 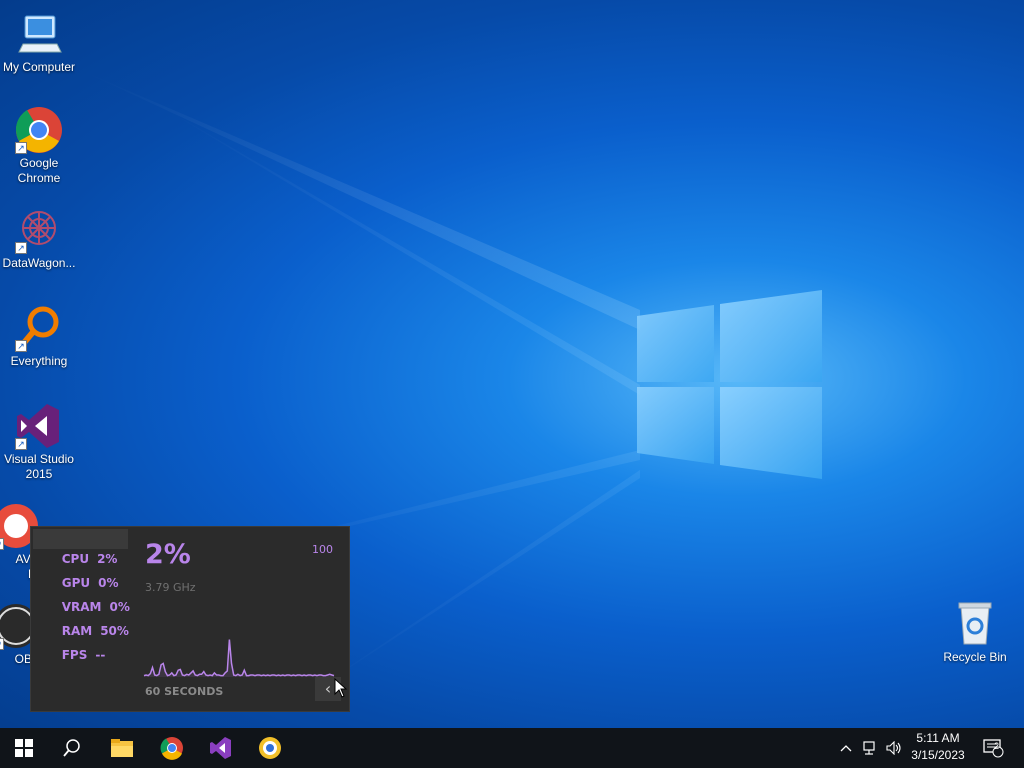 What do you see at coordinates (74, 655) in the screenshot?
I see `metric-name: FPS` at bounding box center [74, 655].